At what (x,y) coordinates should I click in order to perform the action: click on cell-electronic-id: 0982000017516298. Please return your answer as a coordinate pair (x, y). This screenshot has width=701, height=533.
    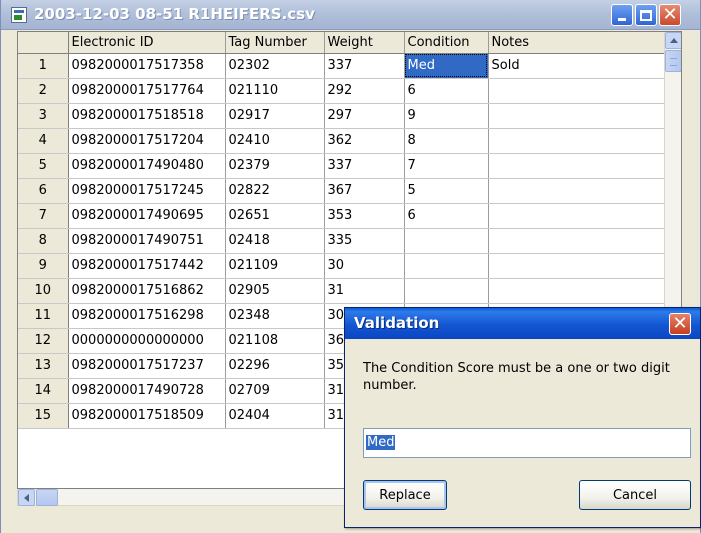
    Looking at the image, I should click on (147, 316).